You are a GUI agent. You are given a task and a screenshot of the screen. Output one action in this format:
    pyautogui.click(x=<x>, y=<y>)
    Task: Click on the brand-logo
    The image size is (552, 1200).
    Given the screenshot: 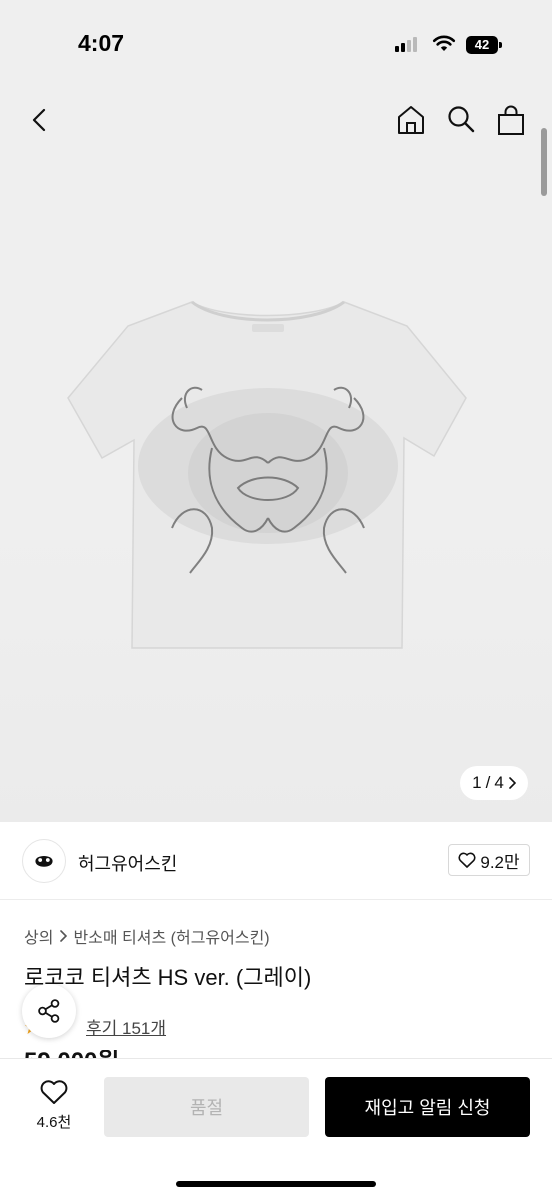 What is the action you would take?
    pyautogui.click(x=44, y=861)
    